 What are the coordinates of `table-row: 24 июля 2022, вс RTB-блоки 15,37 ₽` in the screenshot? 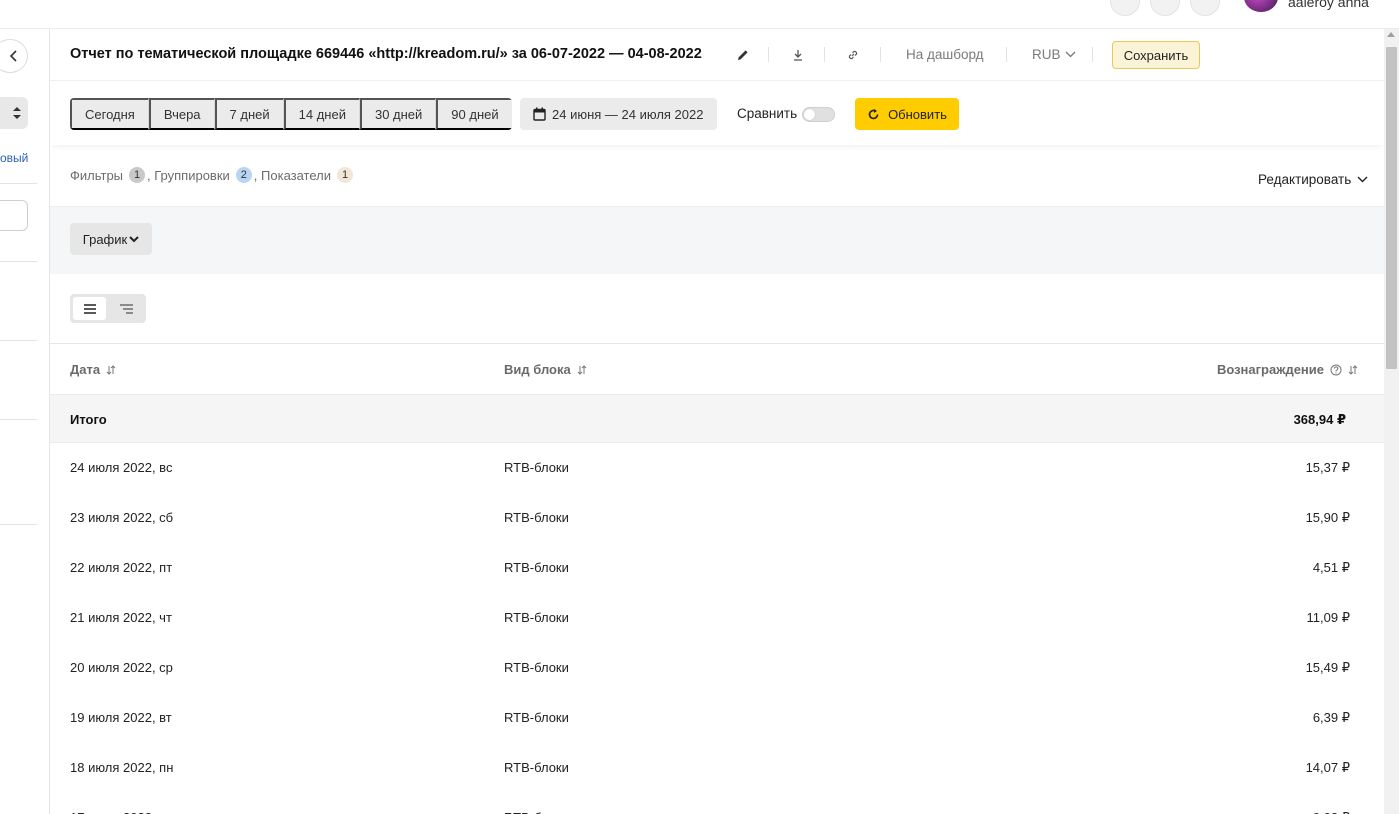 It's located at (717, 468).